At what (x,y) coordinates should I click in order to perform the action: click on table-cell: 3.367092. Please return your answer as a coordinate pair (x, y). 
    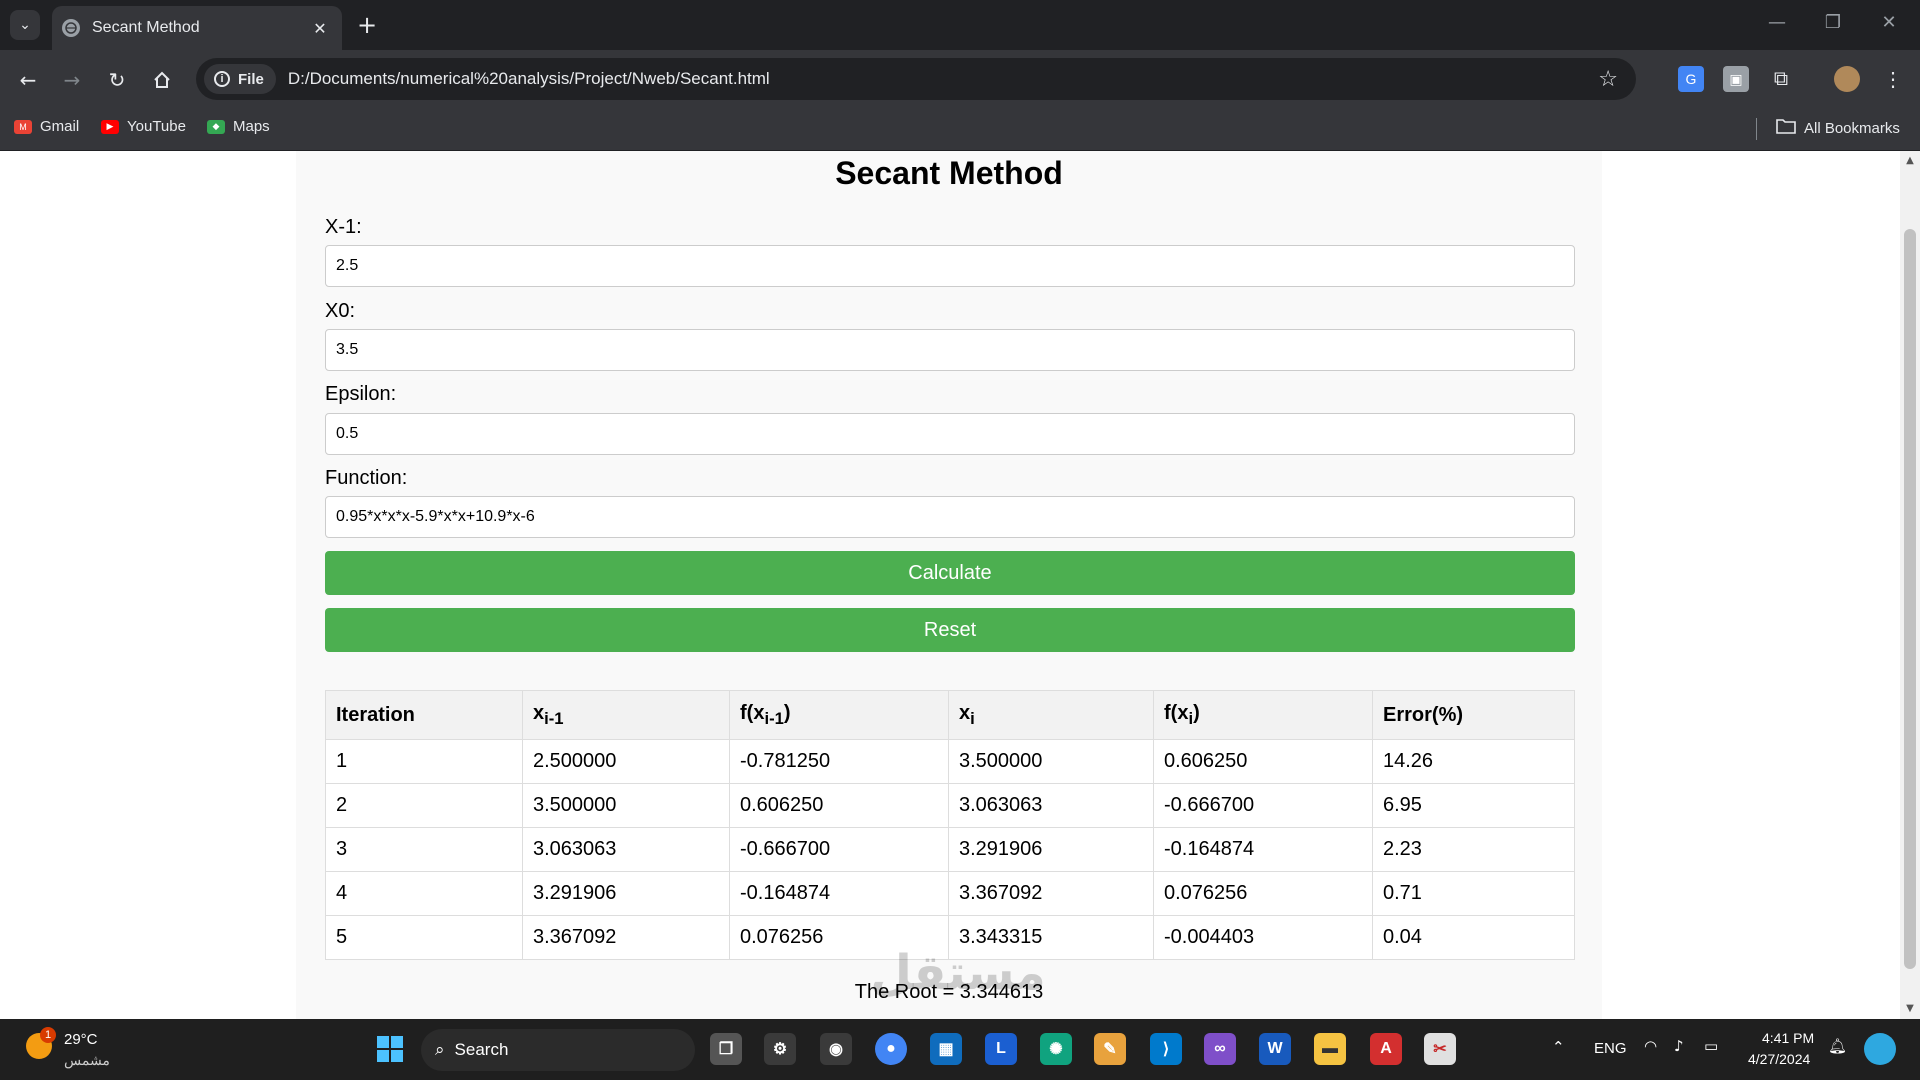
    Looking at the image, I should click on (626, 937).